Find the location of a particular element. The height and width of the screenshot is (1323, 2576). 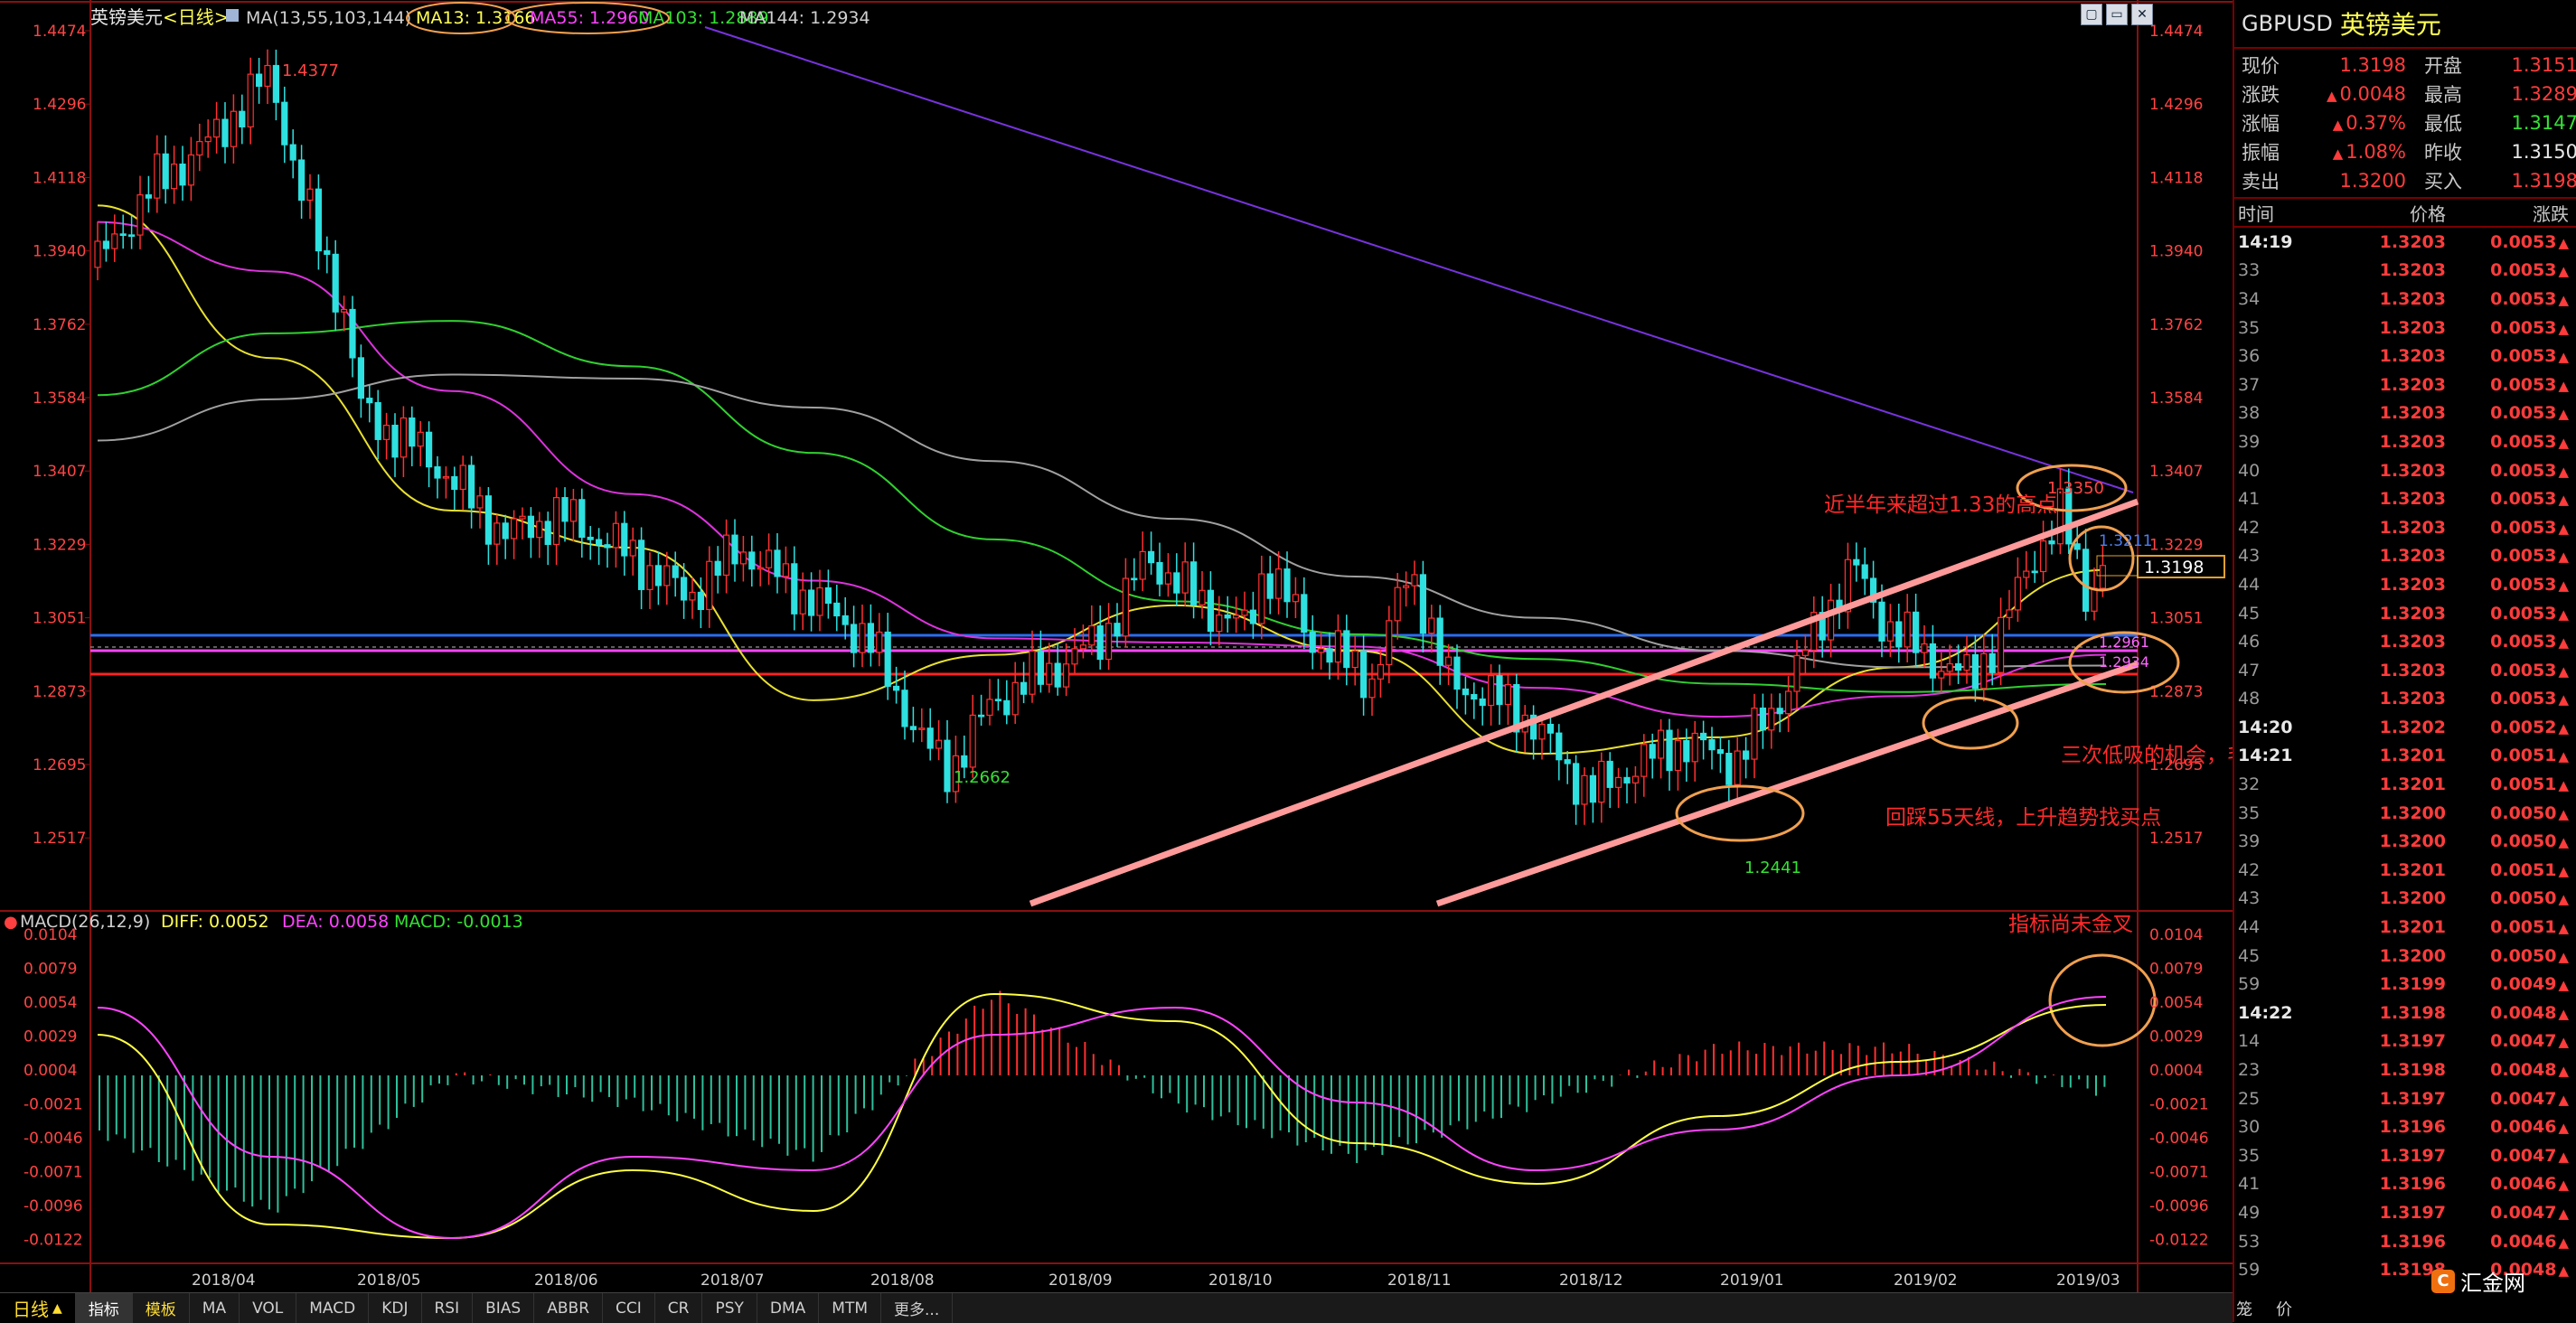

quote-row: 卖出 1.3200 买入 1.3198 is located at coordinates (2405, 180).